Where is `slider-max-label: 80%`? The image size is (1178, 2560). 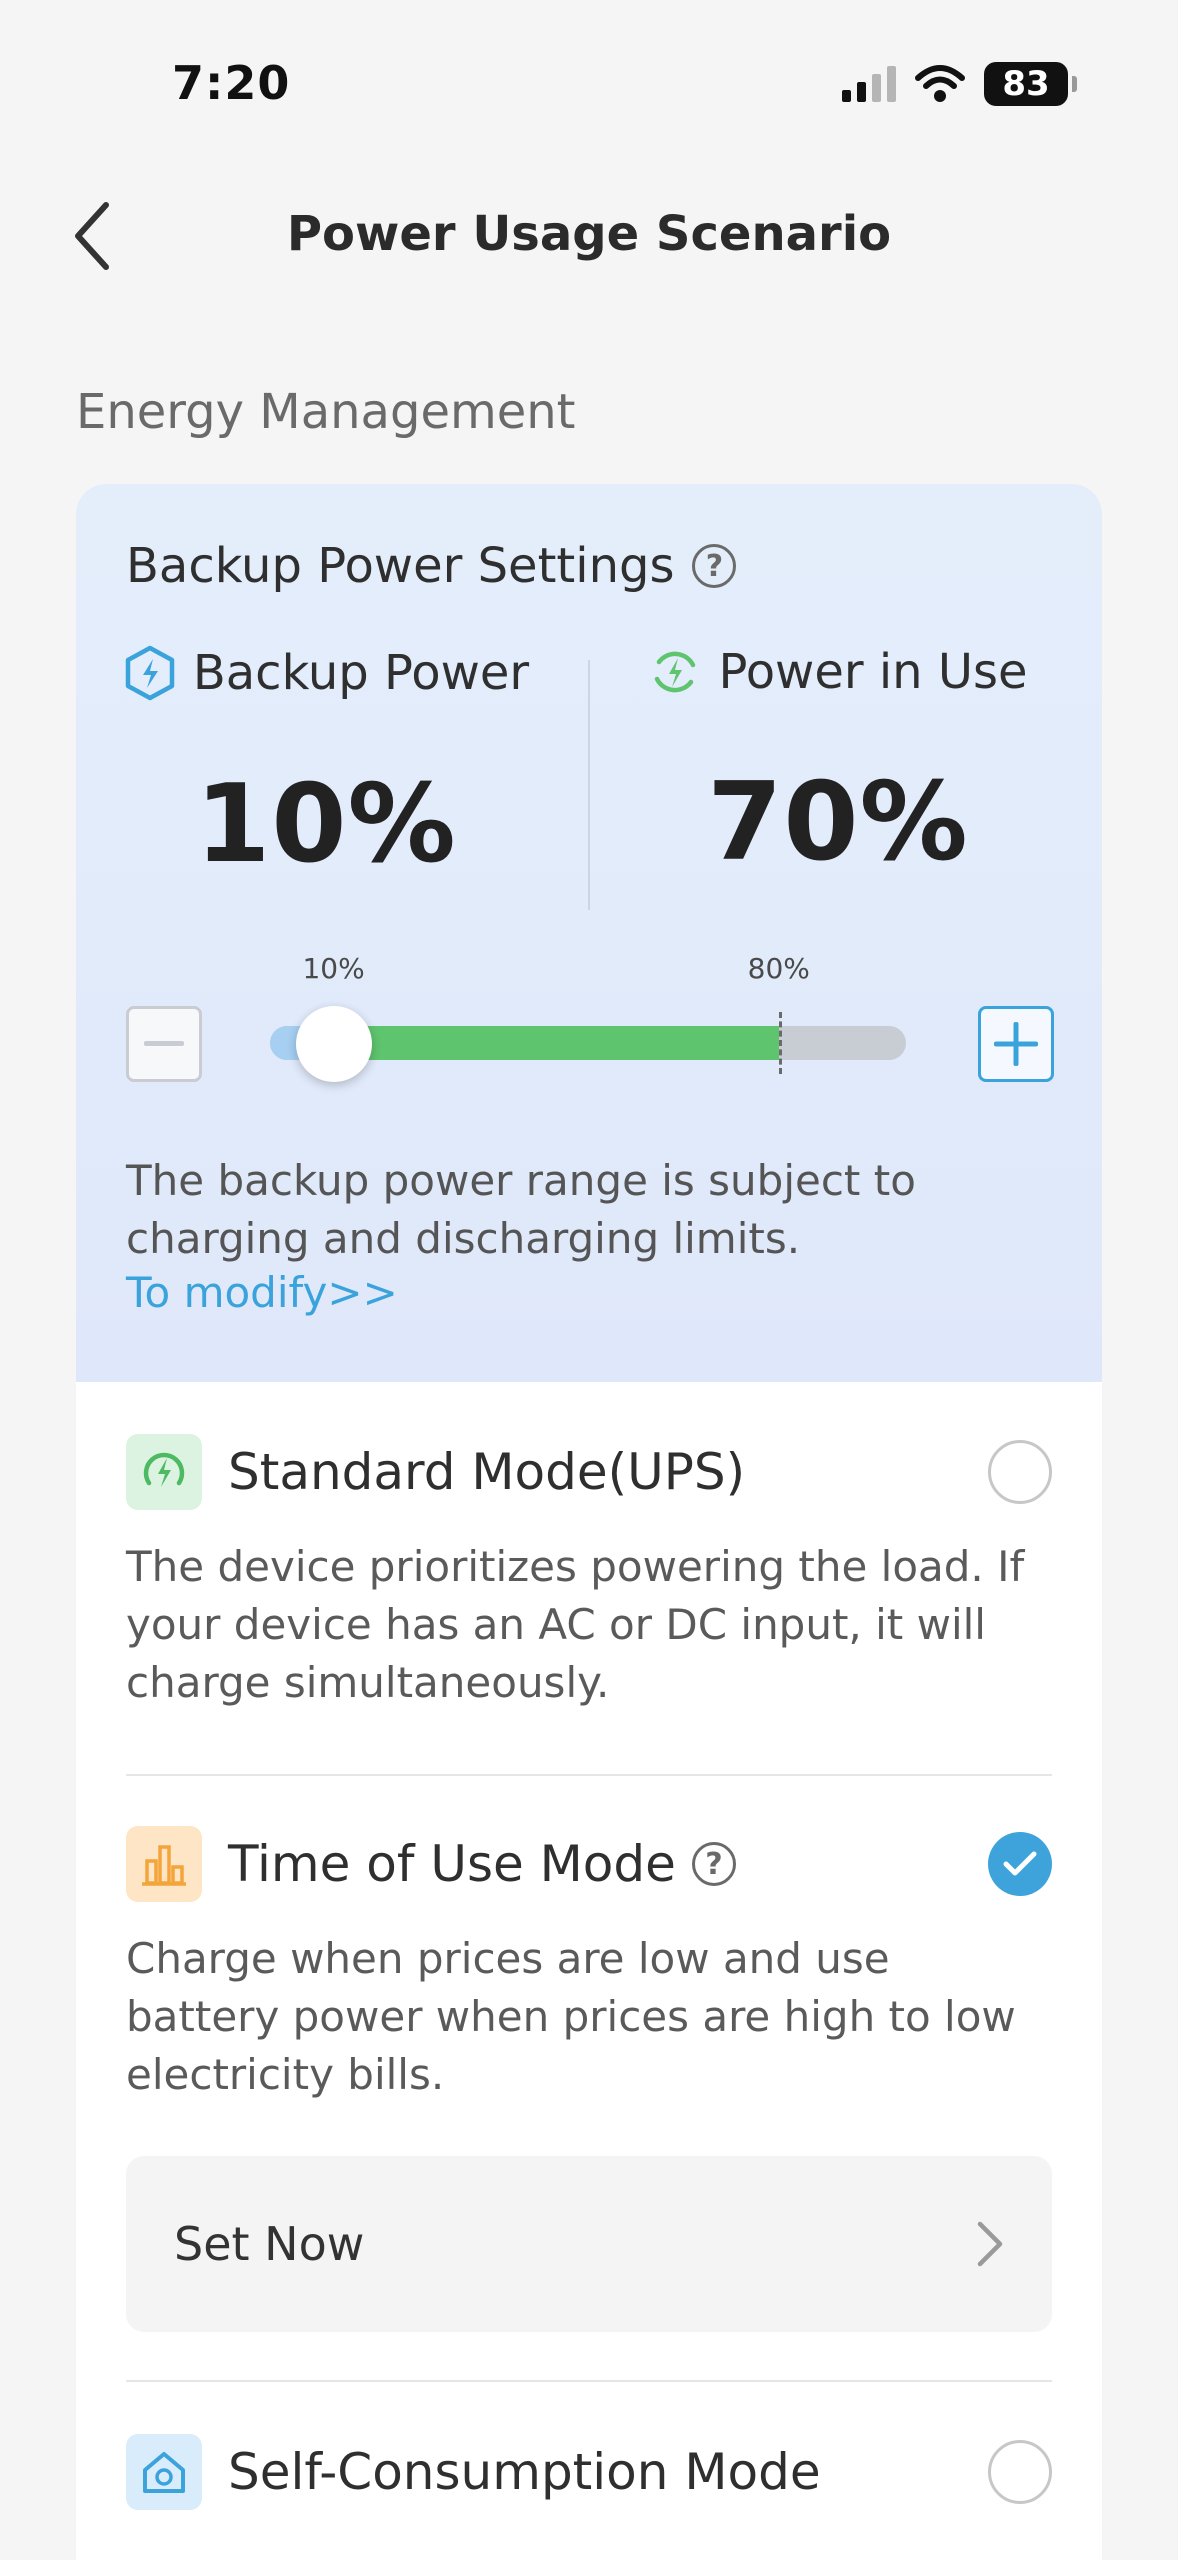 slider-max-label: 80% is located at coordinates (778, 968).